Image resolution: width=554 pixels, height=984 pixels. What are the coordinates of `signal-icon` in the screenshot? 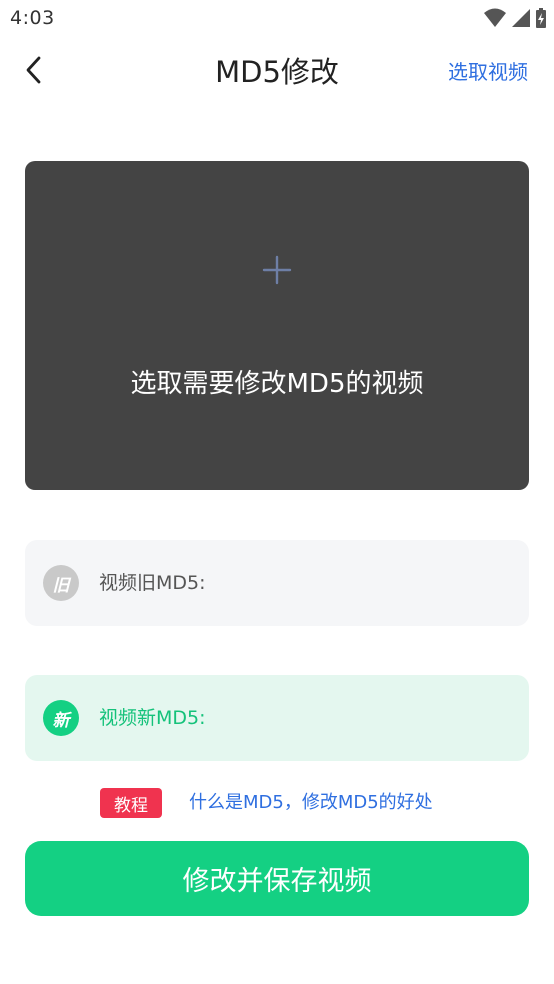 It's located at (521, 20).